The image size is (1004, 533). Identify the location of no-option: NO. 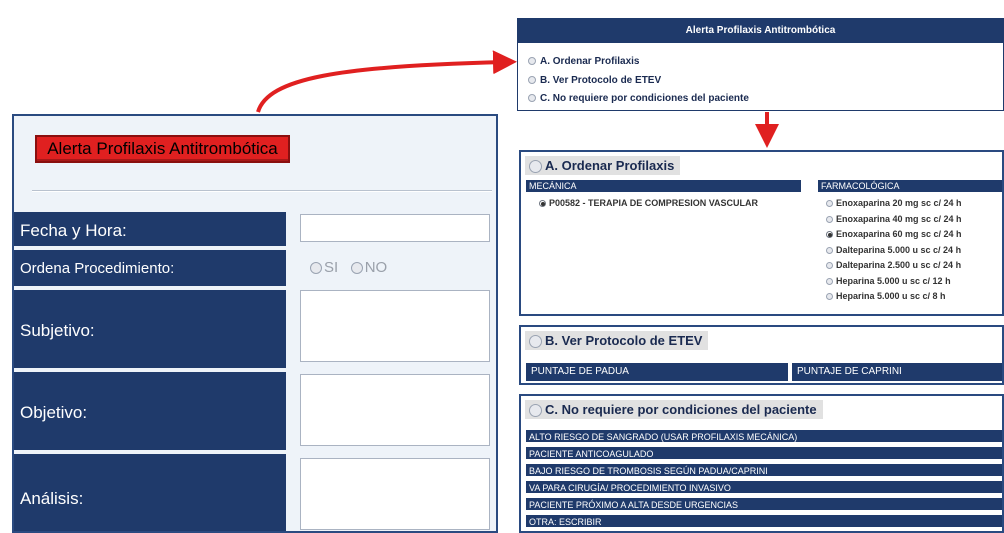
(369, 267).